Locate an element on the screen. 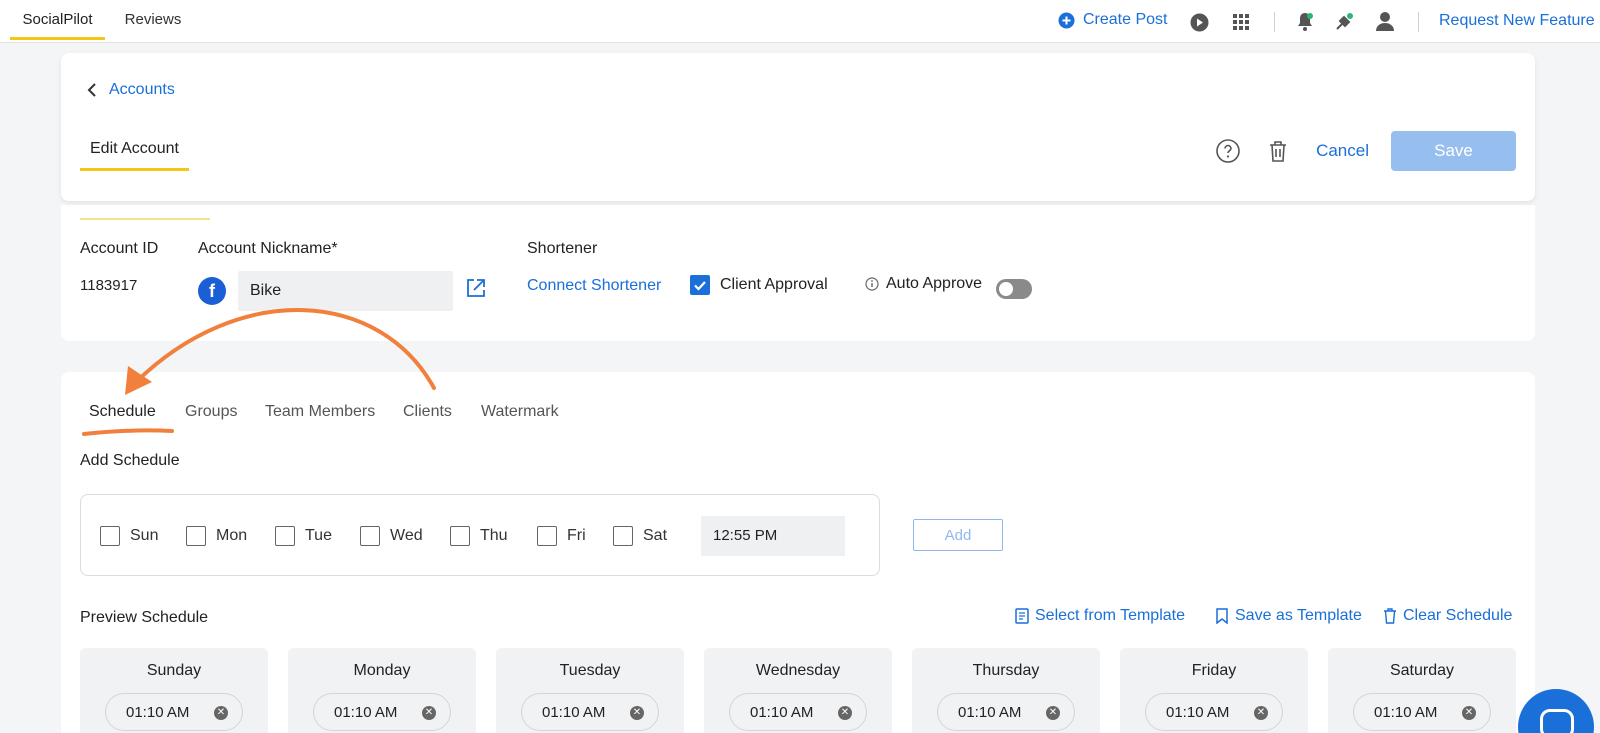 The height and width of the screenshot is (733, 1600). header-actions: Cancel Save is located at coordinates (1366, 151).